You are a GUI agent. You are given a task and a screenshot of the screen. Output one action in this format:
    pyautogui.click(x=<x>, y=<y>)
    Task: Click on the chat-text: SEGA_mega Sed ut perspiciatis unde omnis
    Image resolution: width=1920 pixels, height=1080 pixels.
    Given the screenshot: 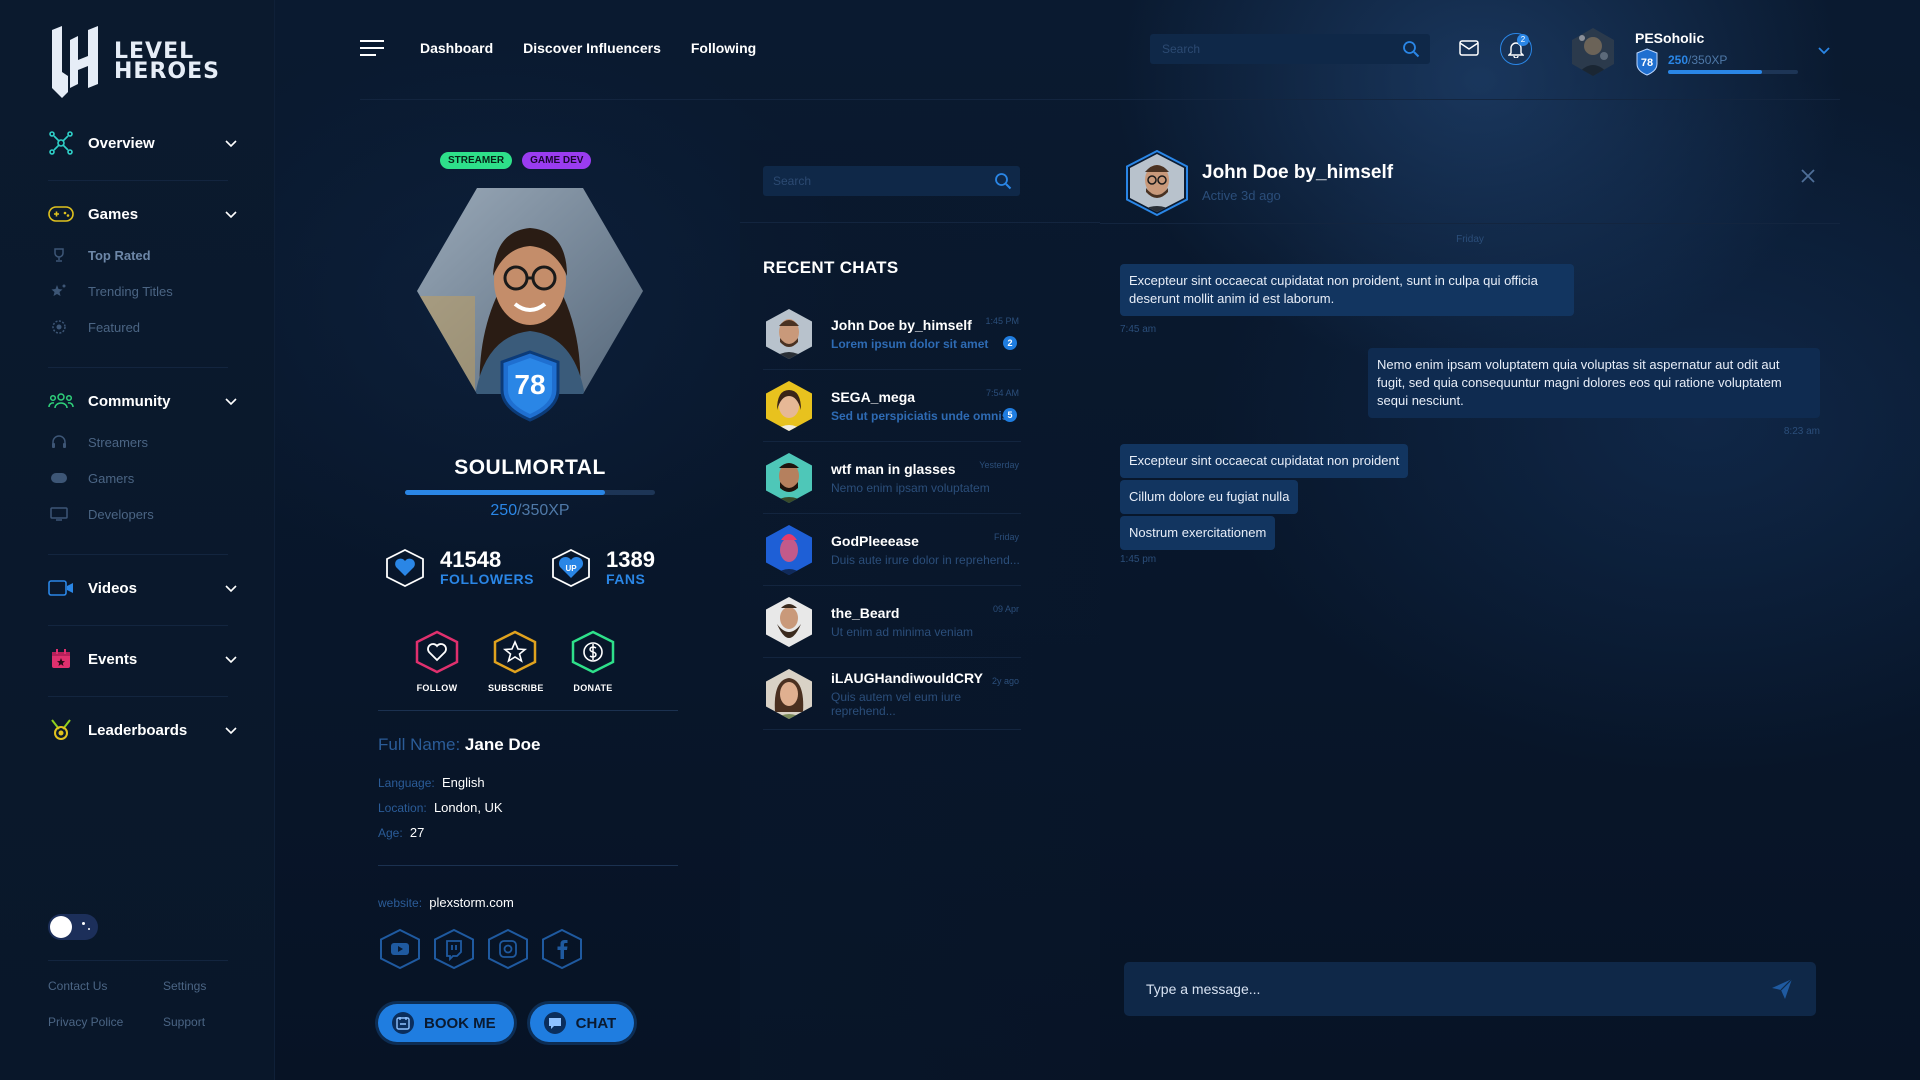 What is the action you would take?
    pyautogui.click(x=919, y=406)
    